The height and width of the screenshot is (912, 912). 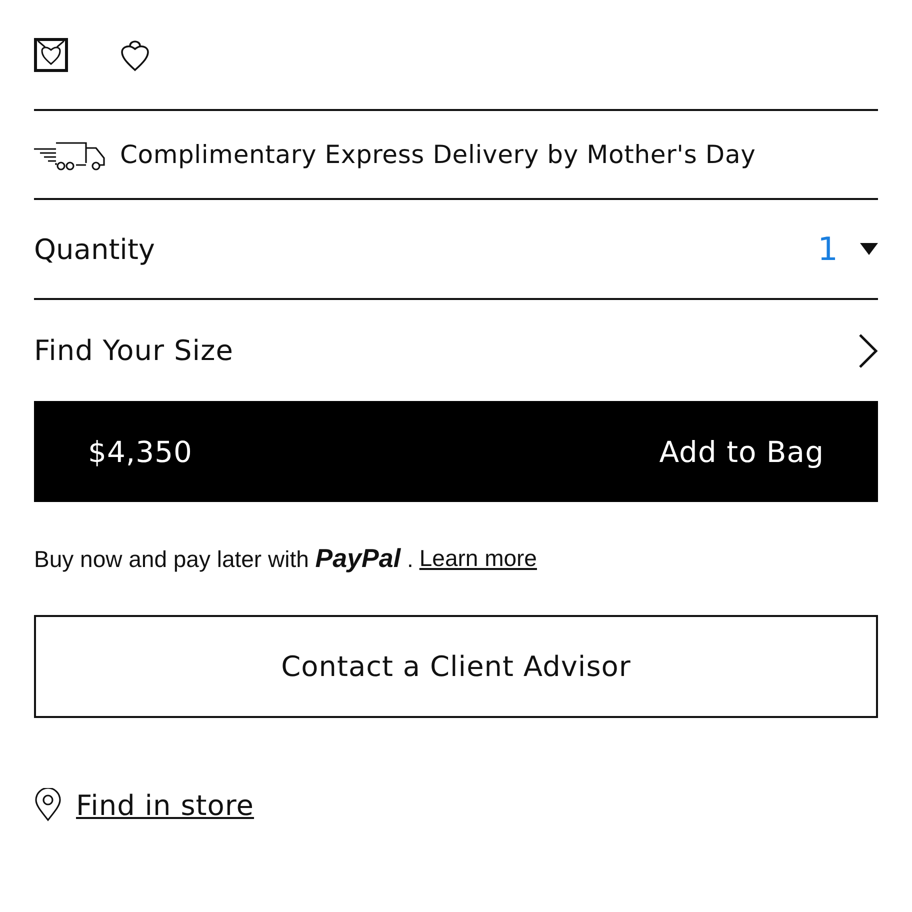 What do you see at coordinates (224, 558) in the screenshot?
I see `paypal-note: Buy now and pay later with PayPal .` at bounding box center [224, 558].